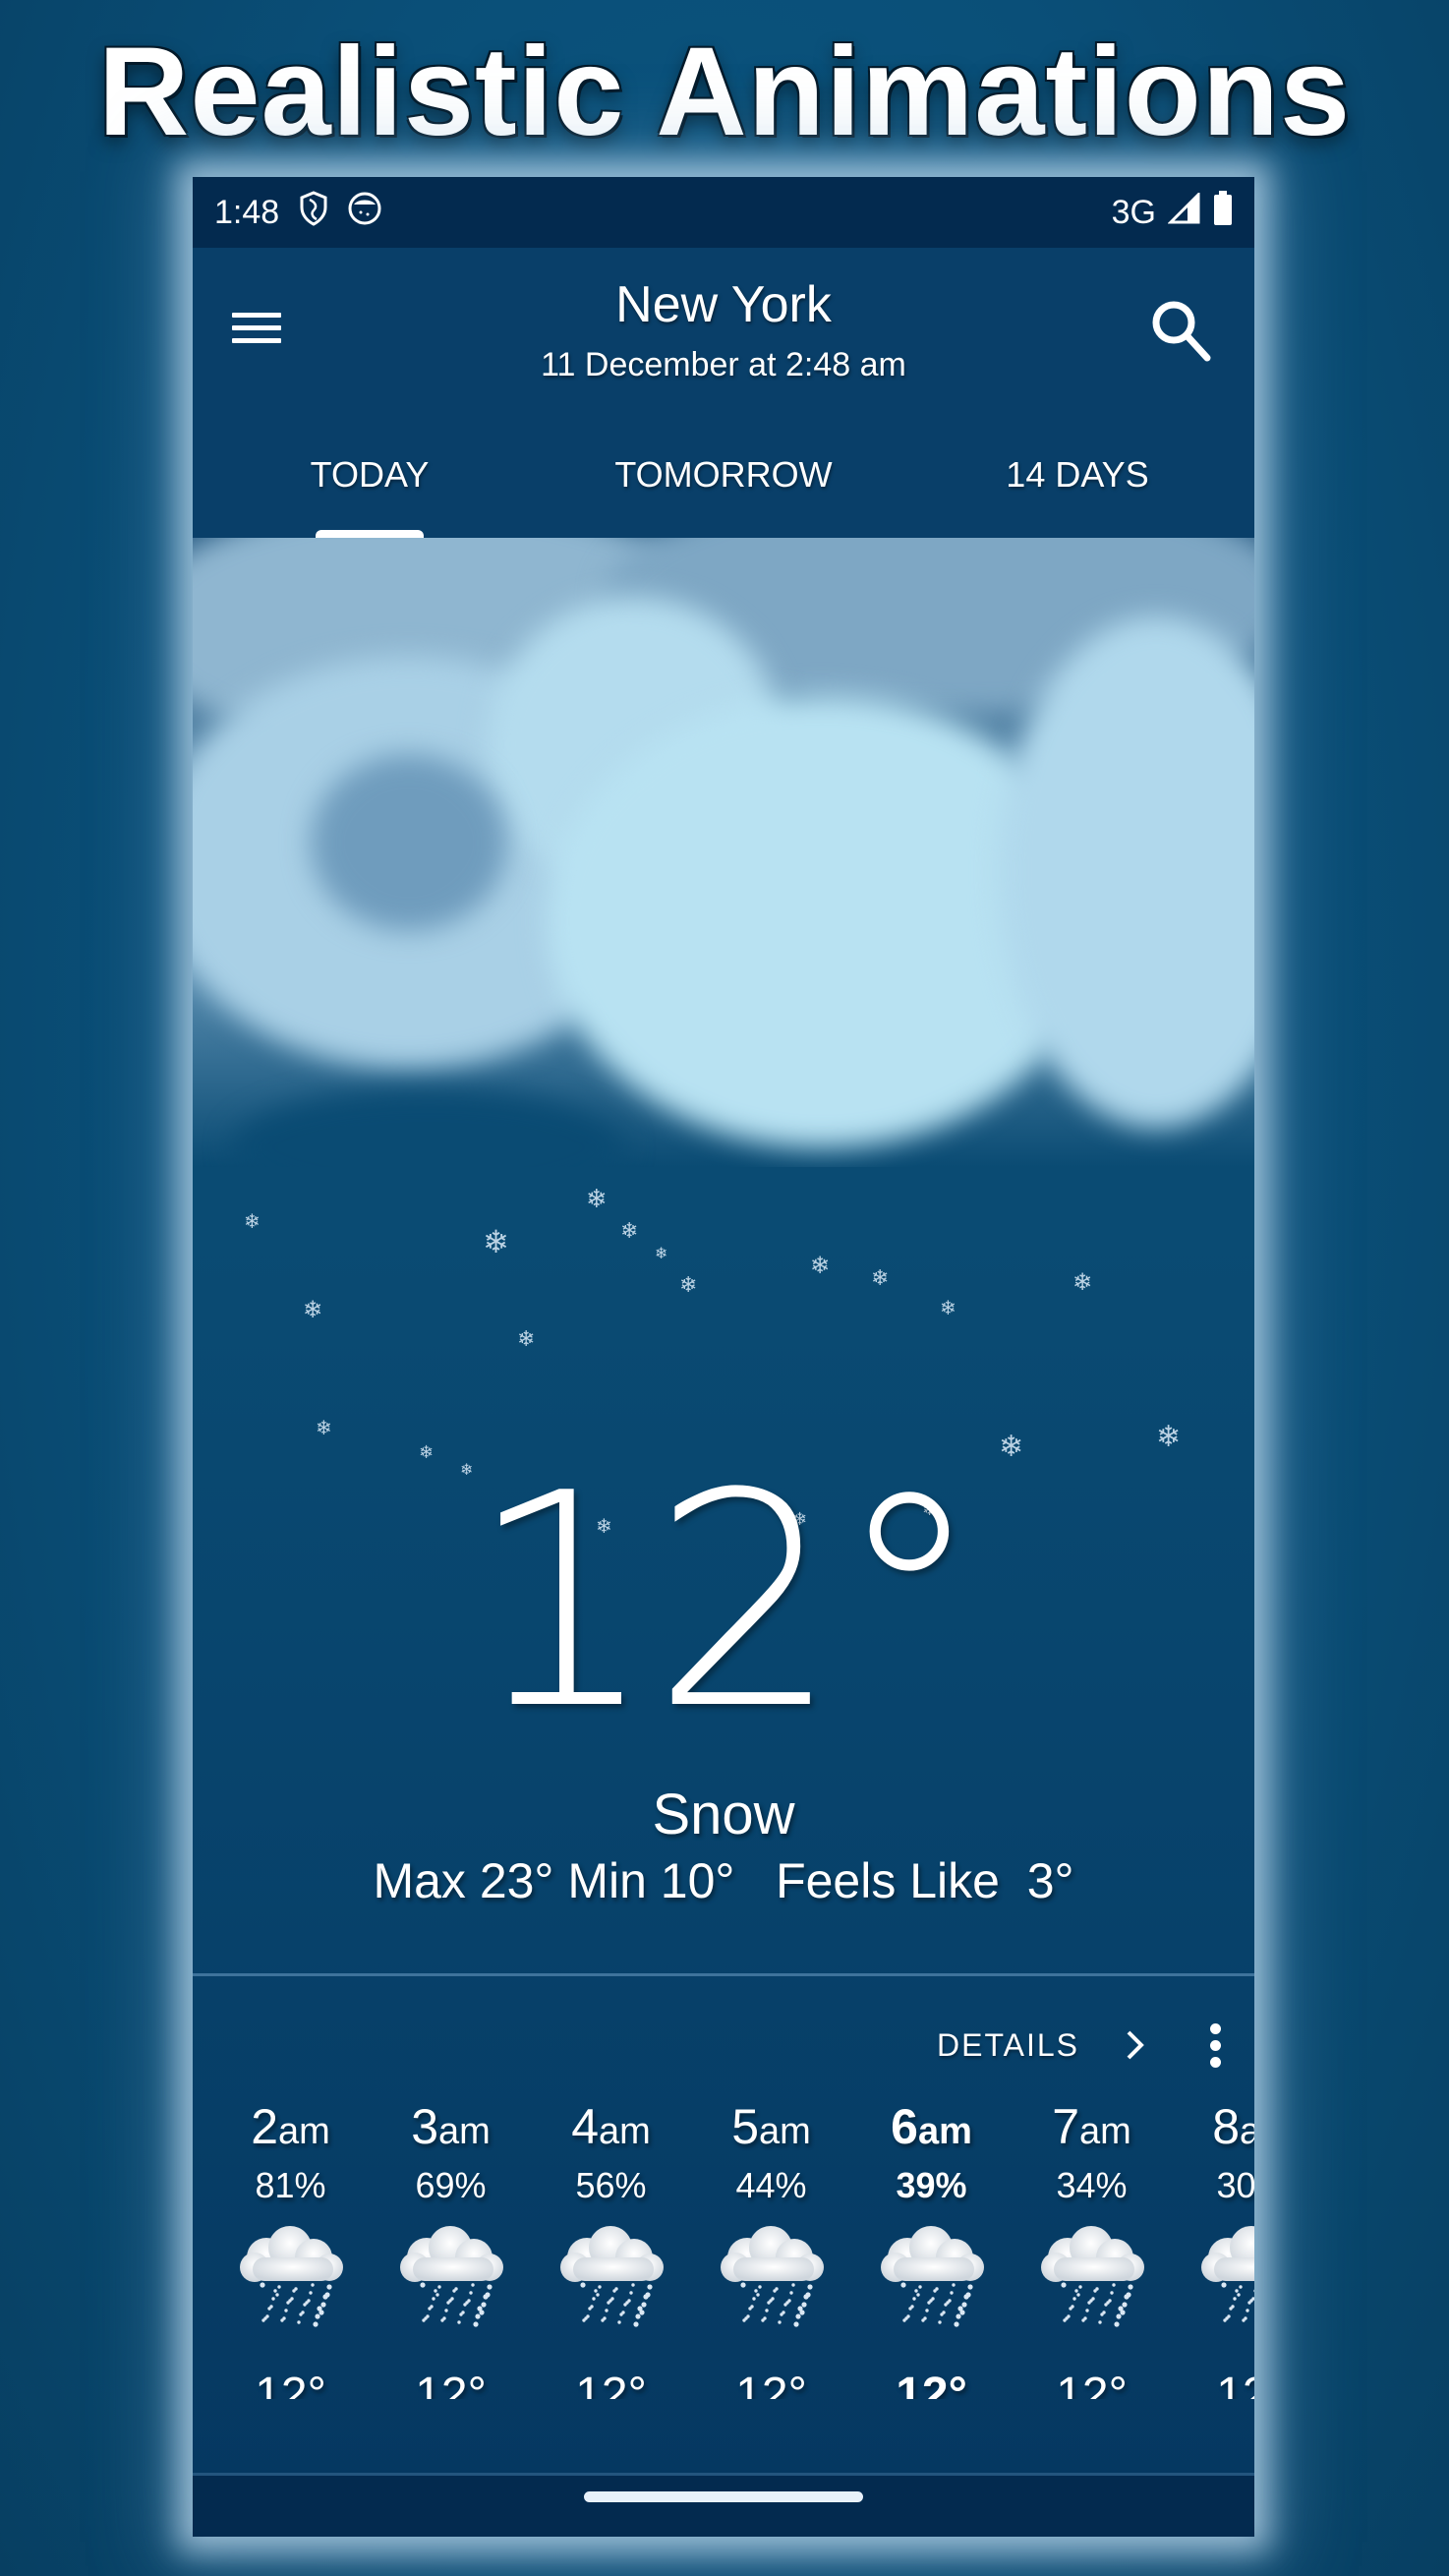  What do you see at coordinates (724, 2506) in the screenshot?
I see `navigation-bar` at bounding box center [724, 2506].